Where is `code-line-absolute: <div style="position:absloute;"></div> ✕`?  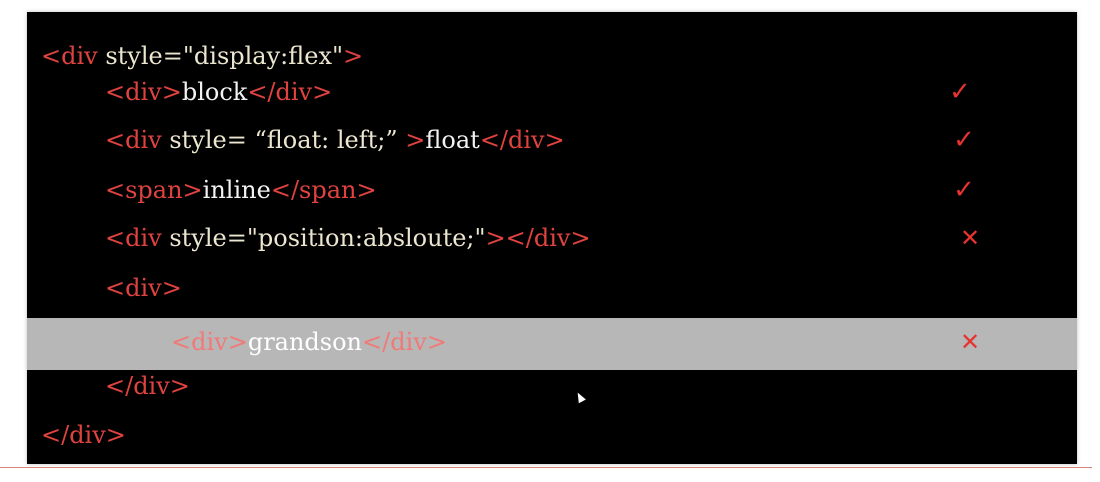 code-line-absolute: <div style="position:absloute;"></div> ✕ is located at coordinates (563, 238).